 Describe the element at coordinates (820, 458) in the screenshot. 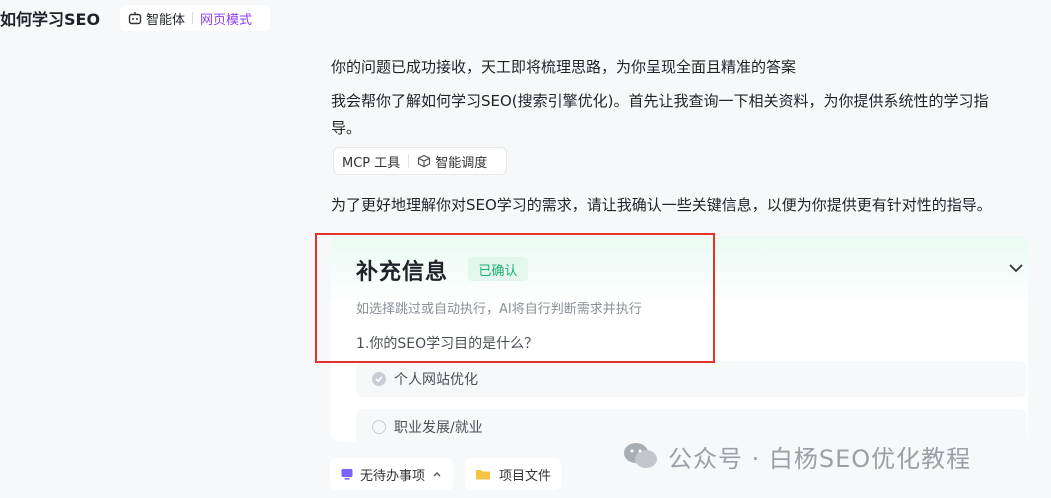

I see `watermark-text: 公众号 · 白杨SEO优化教程` at that location.